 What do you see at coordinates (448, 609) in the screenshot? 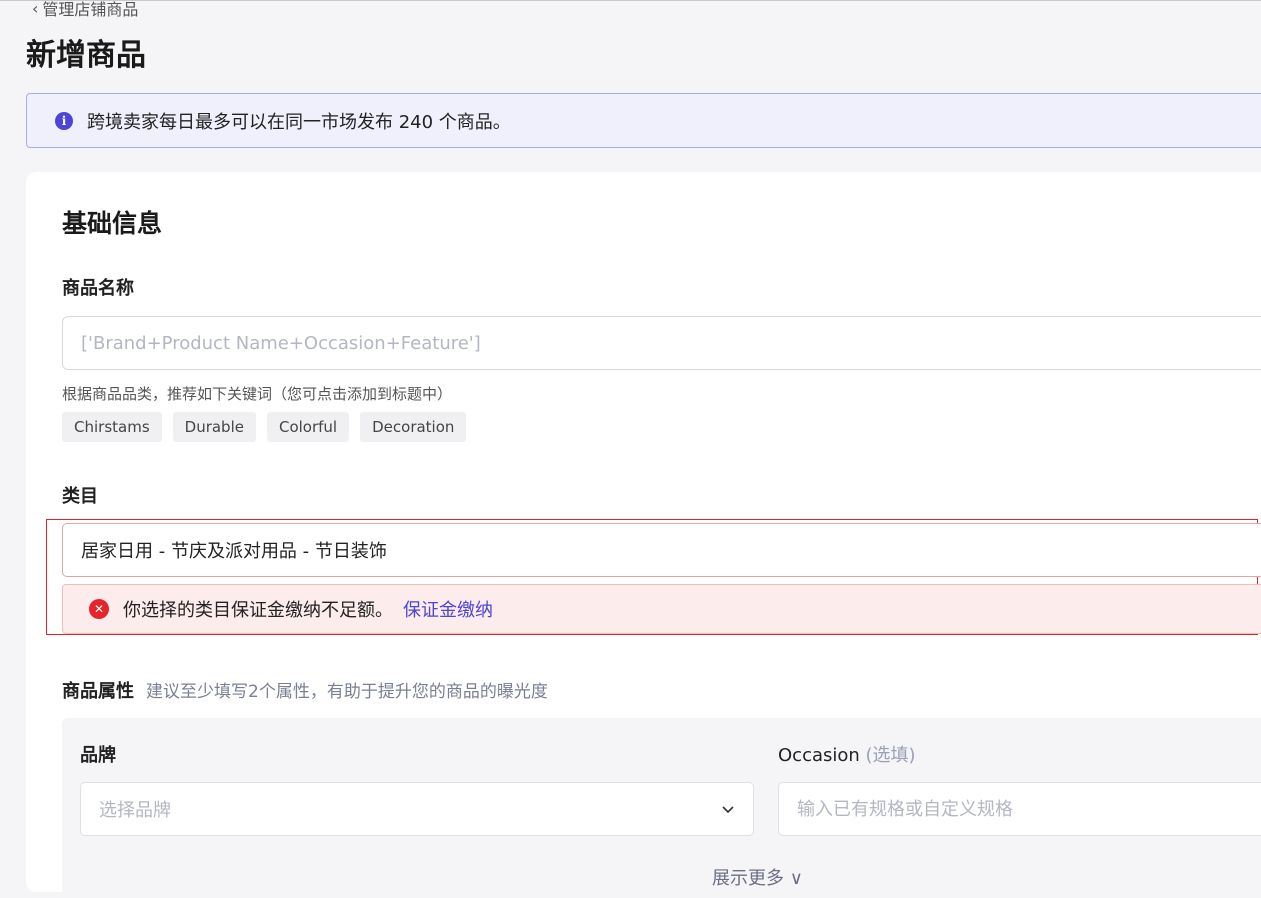
I see `deposit-payment-link: 保证金缴纳` at bounding box center [448, 609].